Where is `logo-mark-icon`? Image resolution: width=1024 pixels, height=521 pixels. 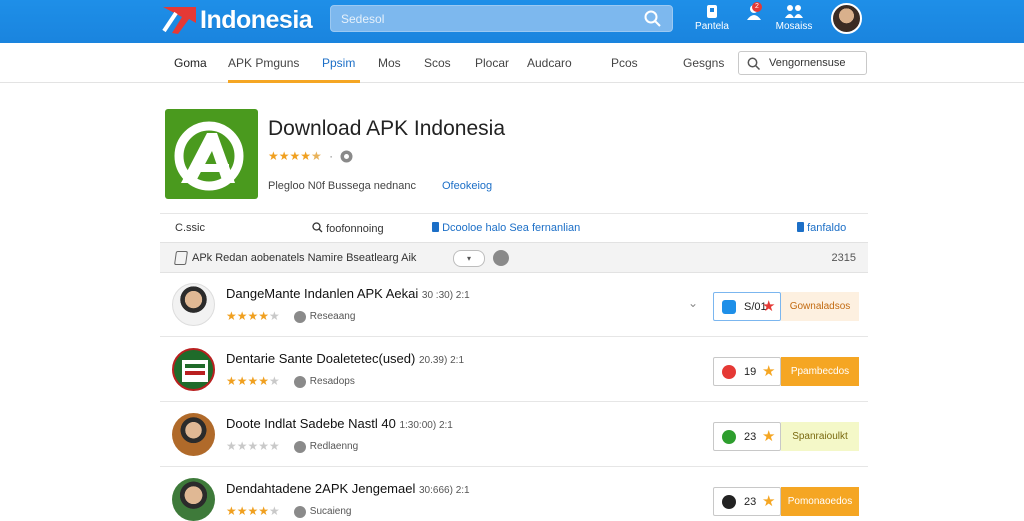 logo-mark-icon is located at coordinates (179, 20).